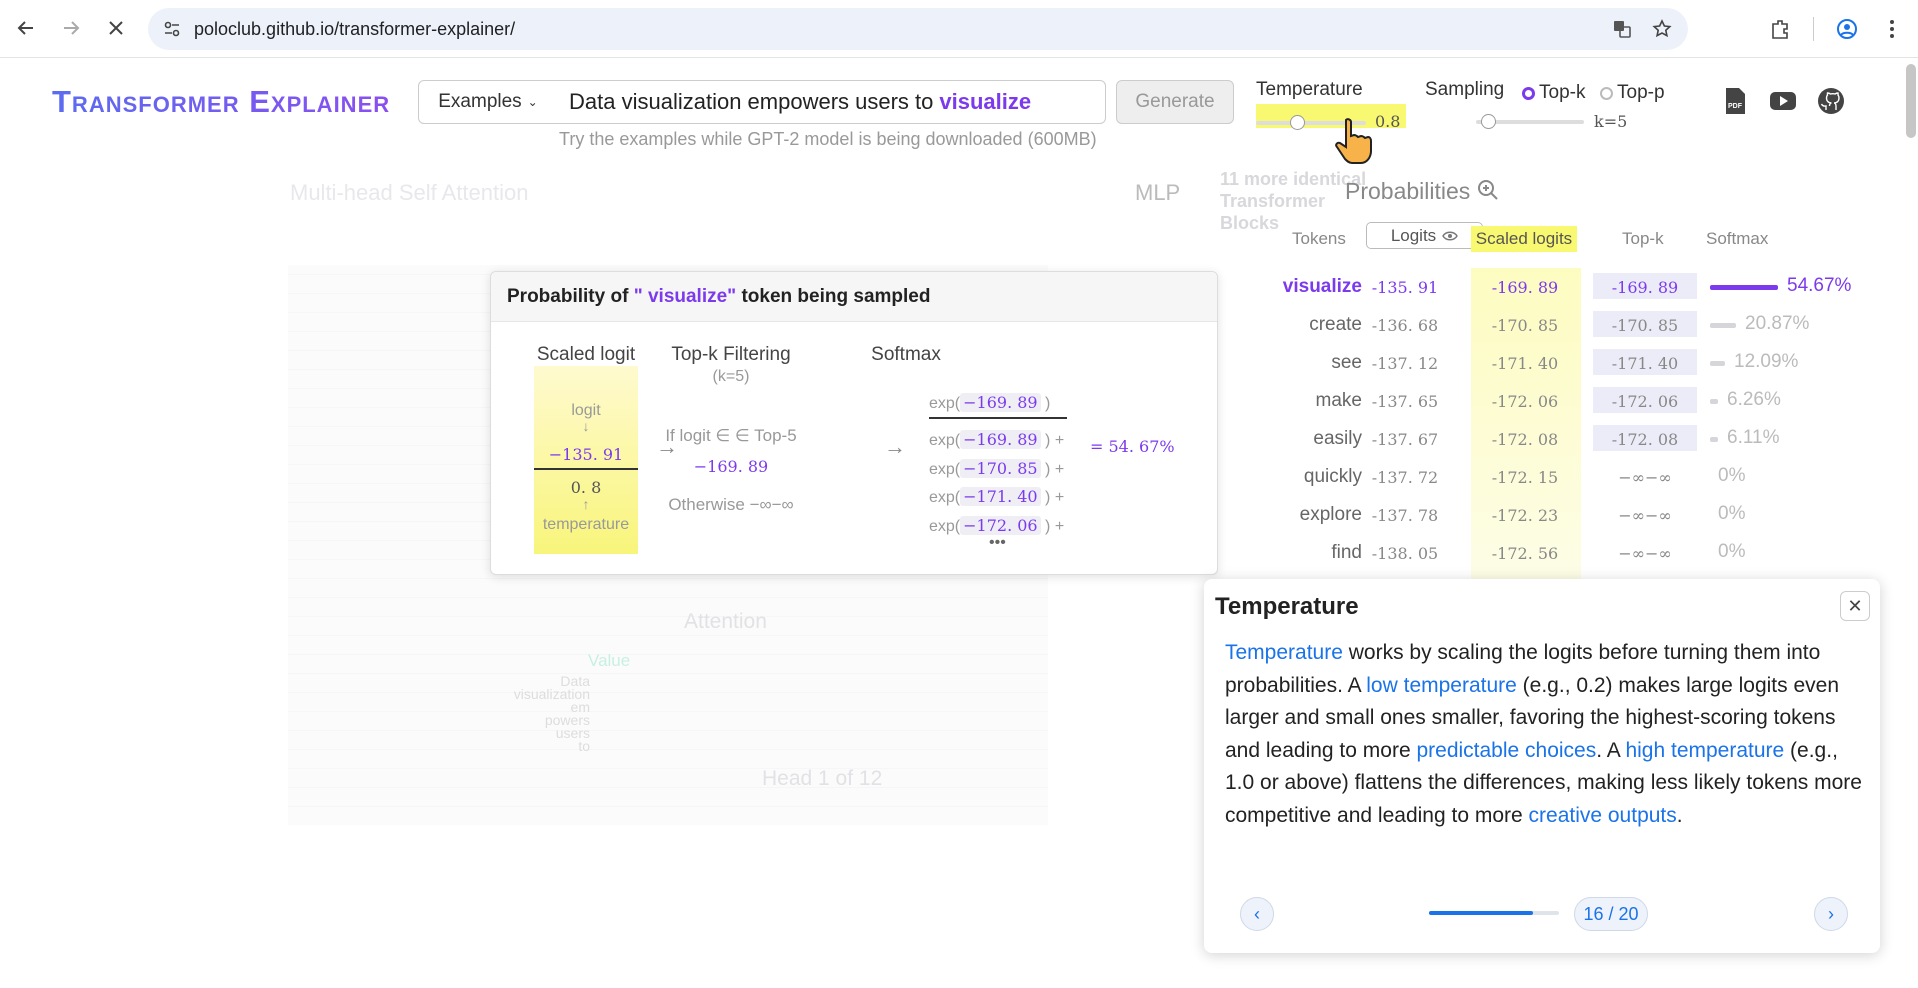 This screenshot has width=1918, height=988. Describe the element at coordinates (1777, 323) in the screenshot. I see `probability-value: 20.87%` at that location.